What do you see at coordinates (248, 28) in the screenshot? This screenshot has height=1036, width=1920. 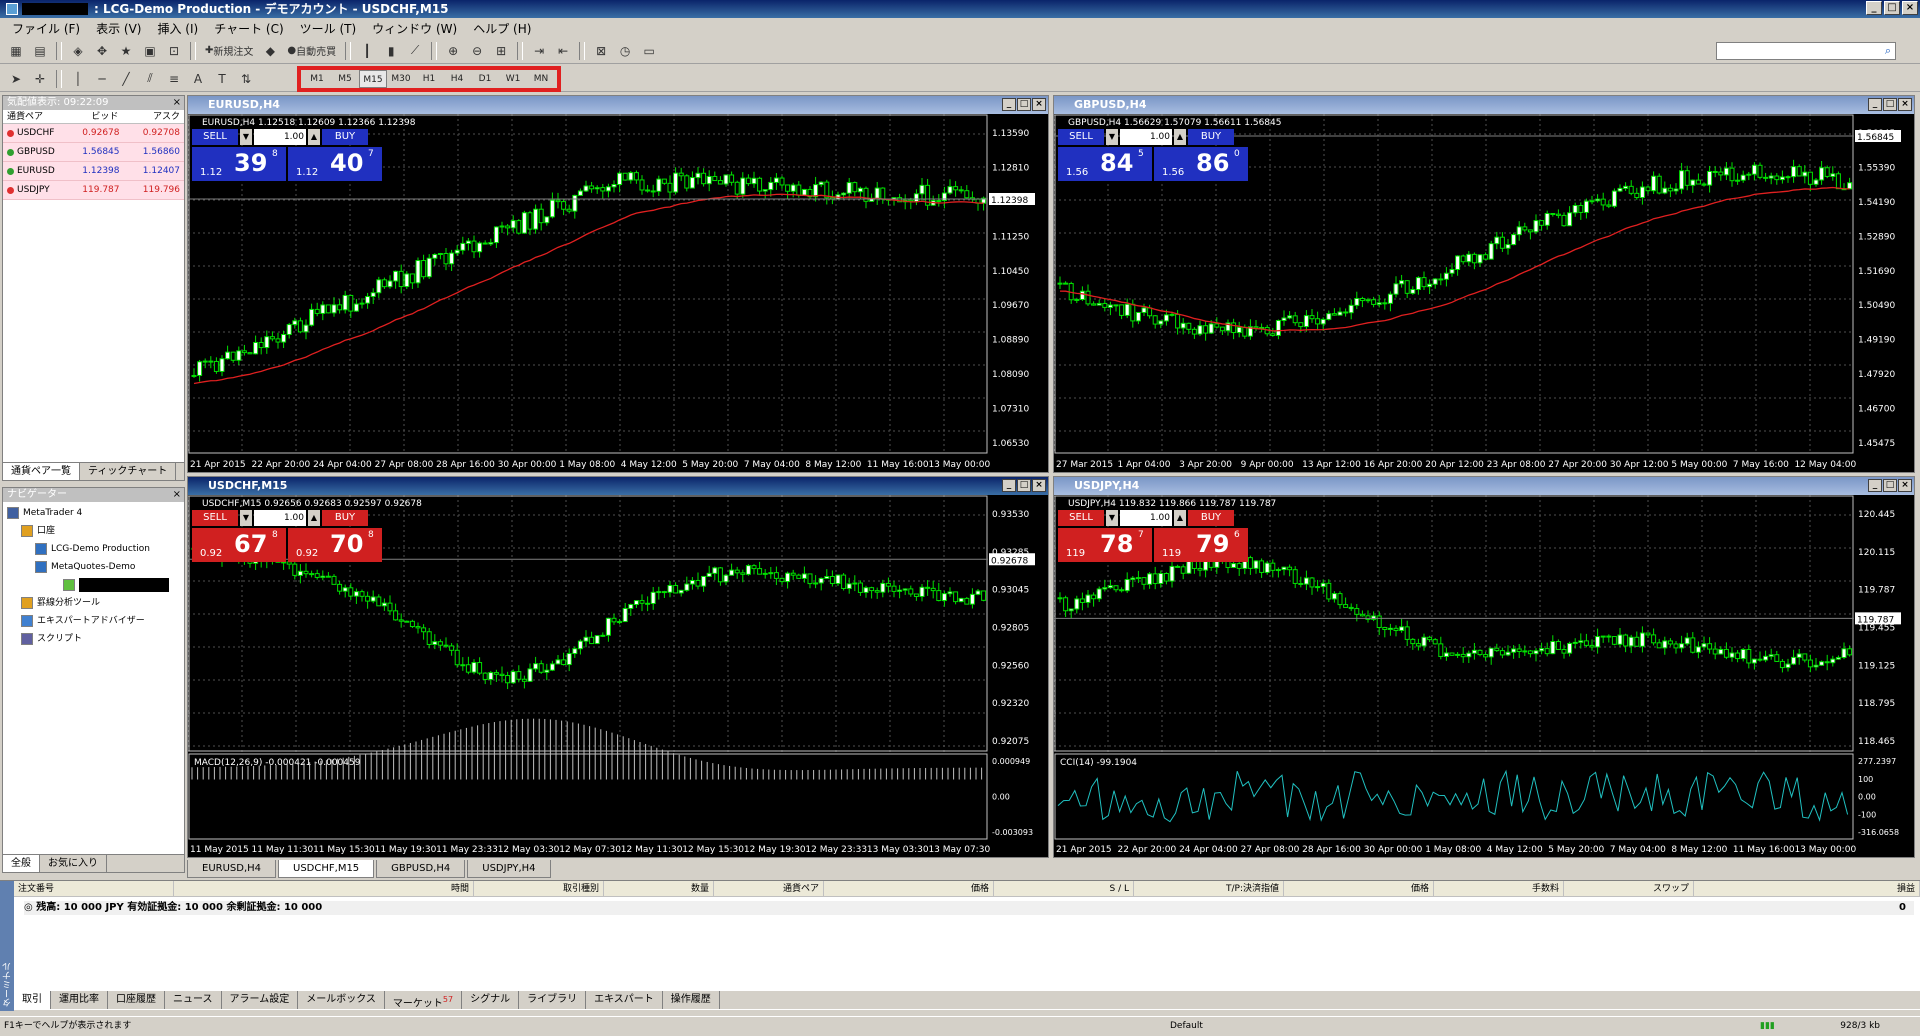 I see `menu-chart: チャート (C)` at bounding box center [248, 28].